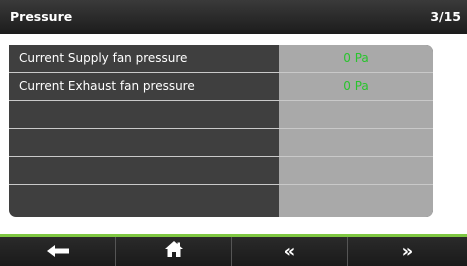 The height and width of the screenshot is (266, 467). Describe the element at coordinates (221, 59) in the screenshot. I see `table-row: Current Supply fan pressure 0 Pa` at that location.